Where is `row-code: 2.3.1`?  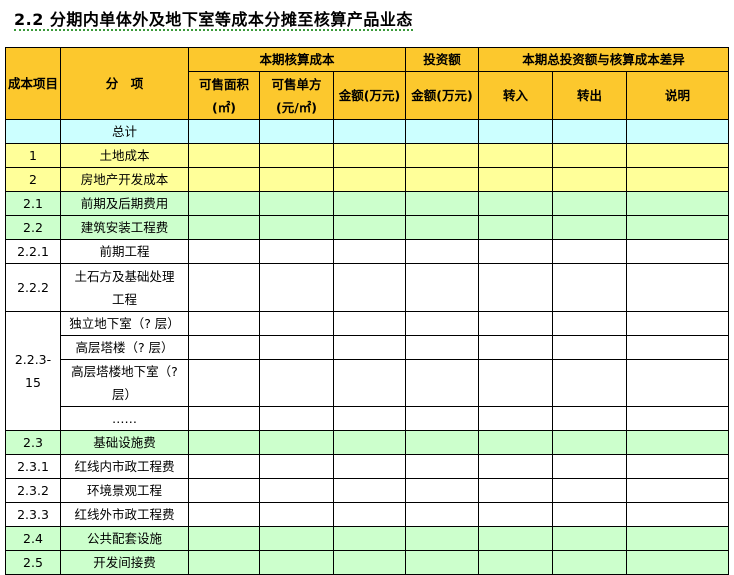
row-code: 2.3.1 is located at coordinates (33, 466).